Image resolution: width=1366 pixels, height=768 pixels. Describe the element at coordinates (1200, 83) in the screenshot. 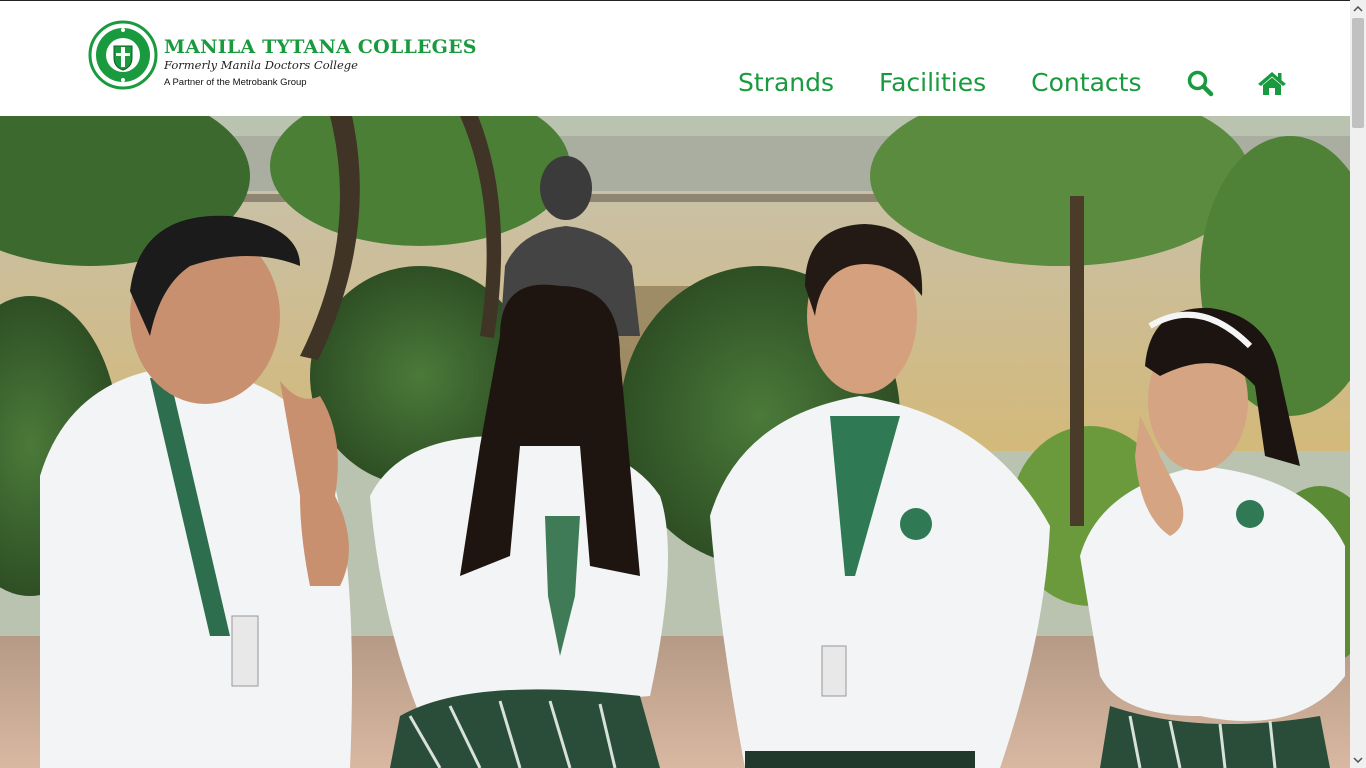

I see `search-icon` at that location.